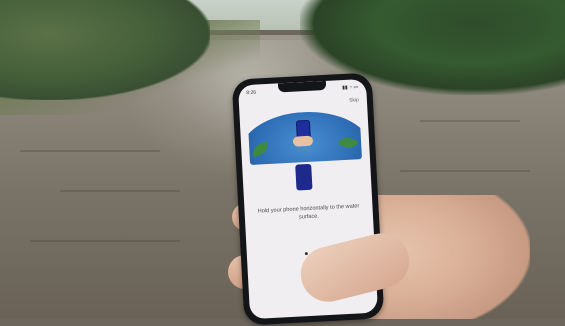 Image resolution: width=565 pixels, height=326 pixels. I want to click on phone-horizontal-icon, so click(304, 177).